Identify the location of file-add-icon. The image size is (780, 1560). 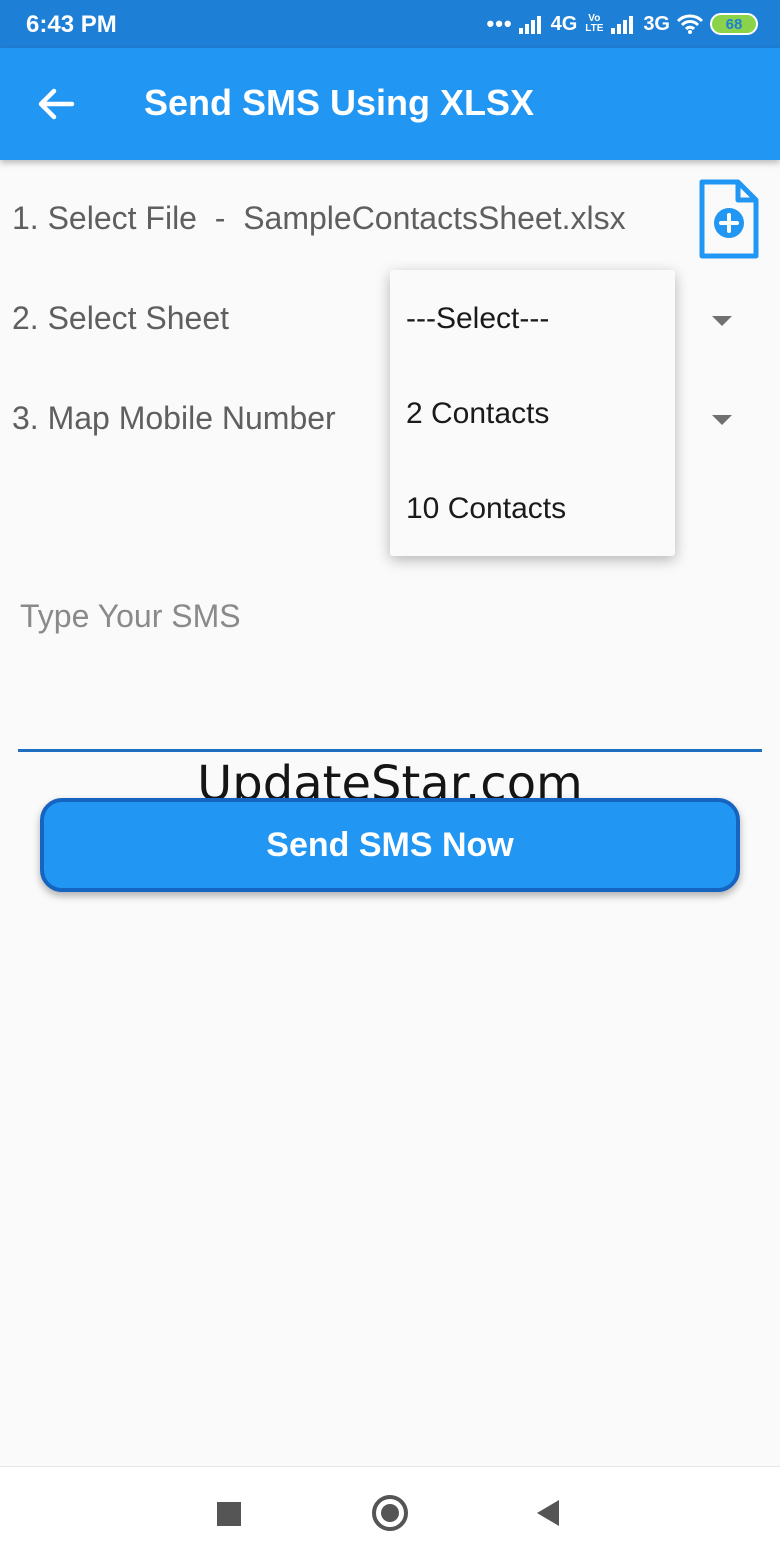
(729, 219).